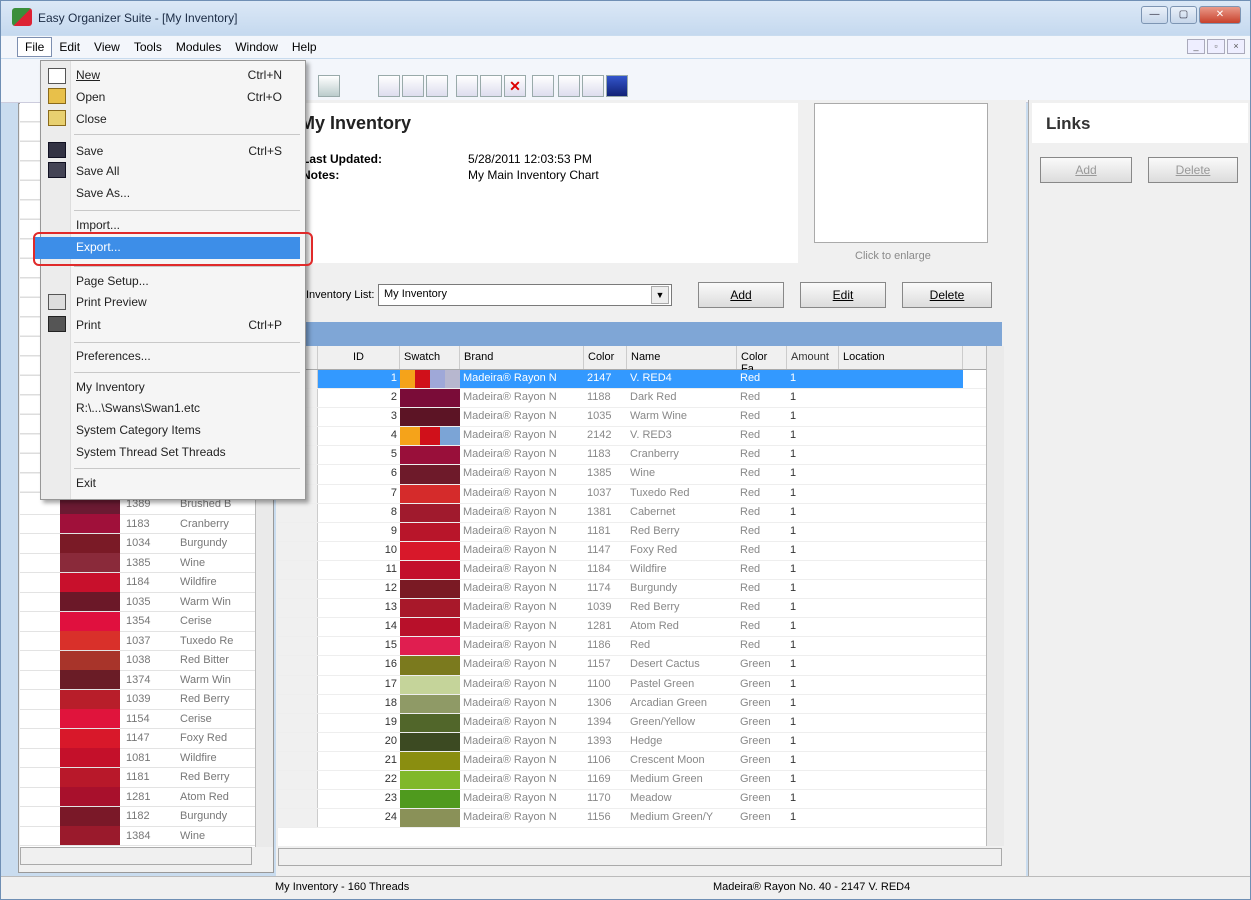 The image size is (1251, 900). I want to click on menu-edit: Edit, so click(69, 47).